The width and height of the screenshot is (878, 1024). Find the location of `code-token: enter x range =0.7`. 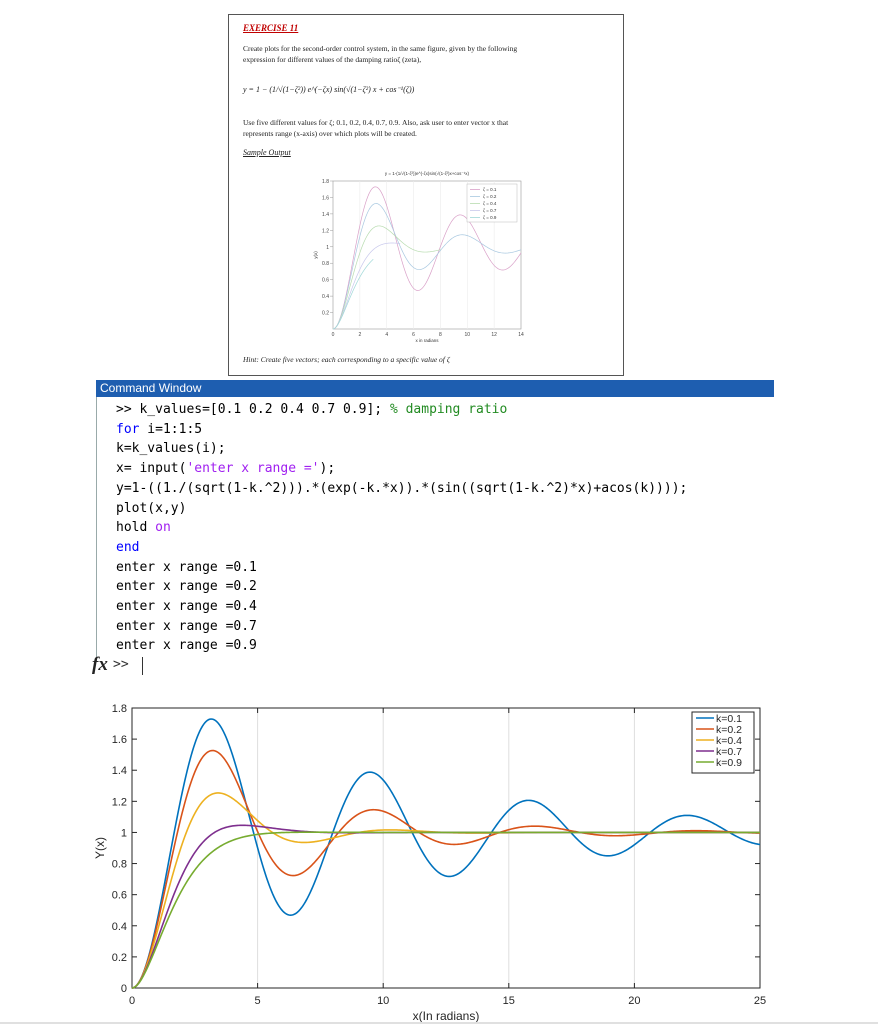

code-token: enter x range =0.7 is located at coordinates (186, 626).